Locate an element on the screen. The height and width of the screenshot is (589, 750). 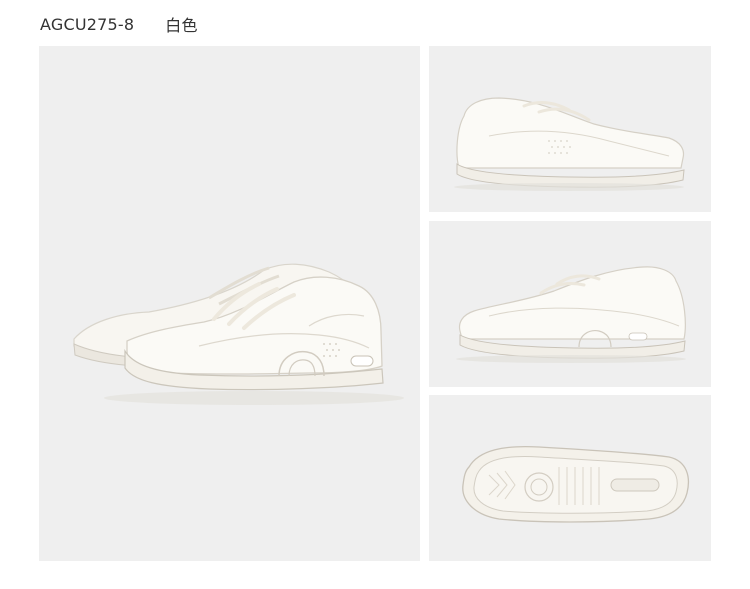
color-name: 白色 is located at coordinates (181, 25).